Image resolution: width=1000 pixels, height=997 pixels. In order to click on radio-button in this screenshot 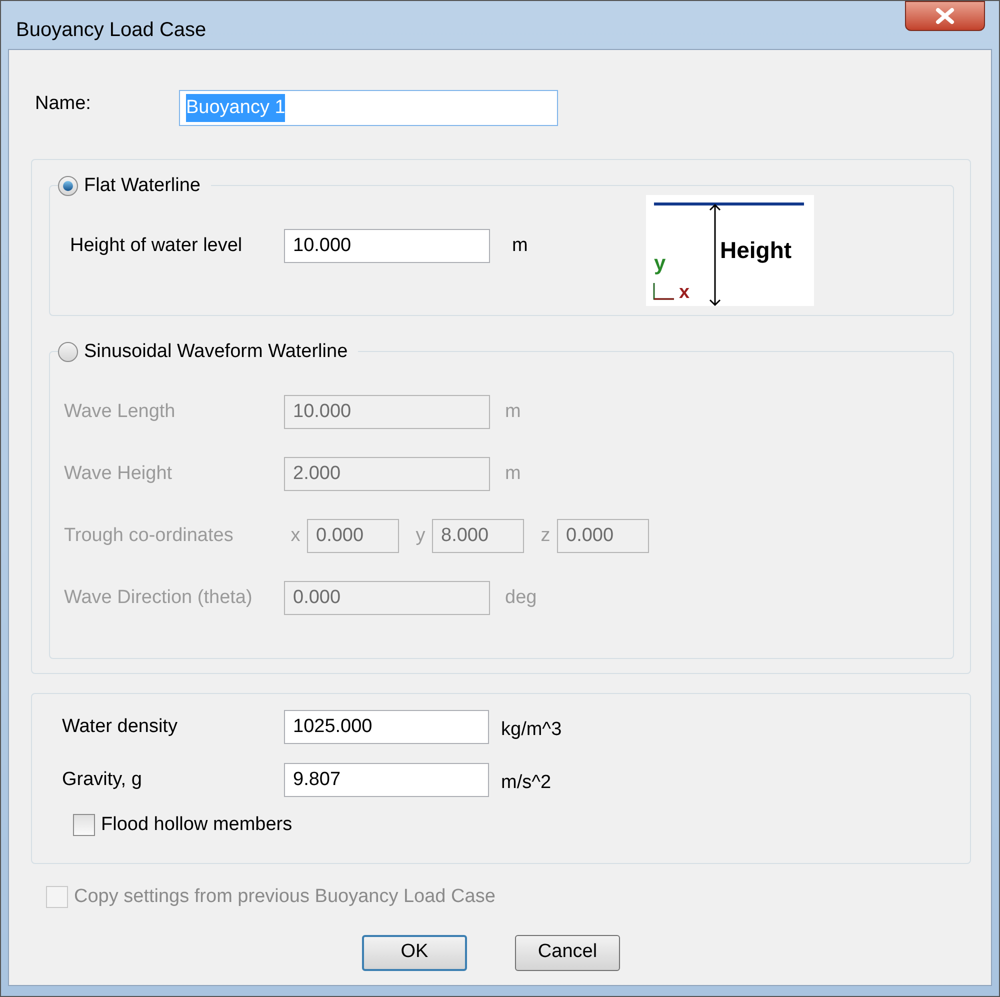, I will do `click(68, 186)`.